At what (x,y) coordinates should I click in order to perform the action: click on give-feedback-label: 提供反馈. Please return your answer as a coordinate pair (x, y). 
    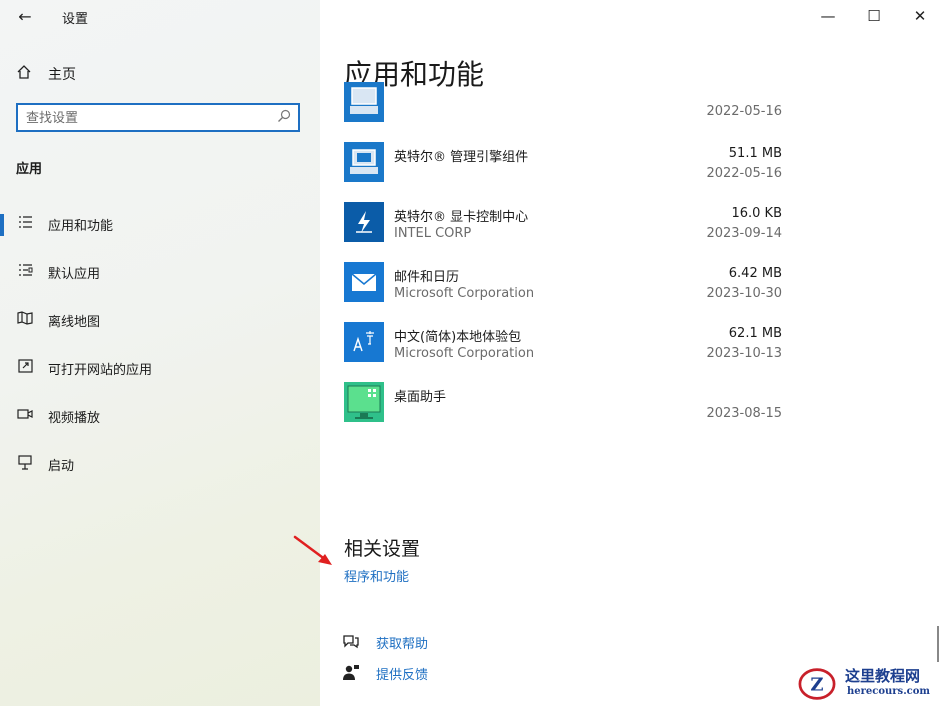
    Looking at the image, I should click on (402, 675).